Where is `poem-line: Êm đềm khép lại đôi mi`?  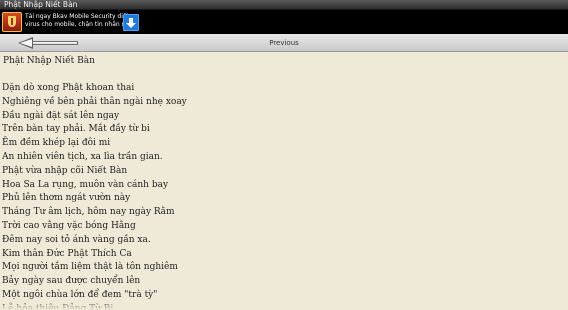 poem-line: Êm đềm khép lại đôi mi is located at coordinates (56, 143).